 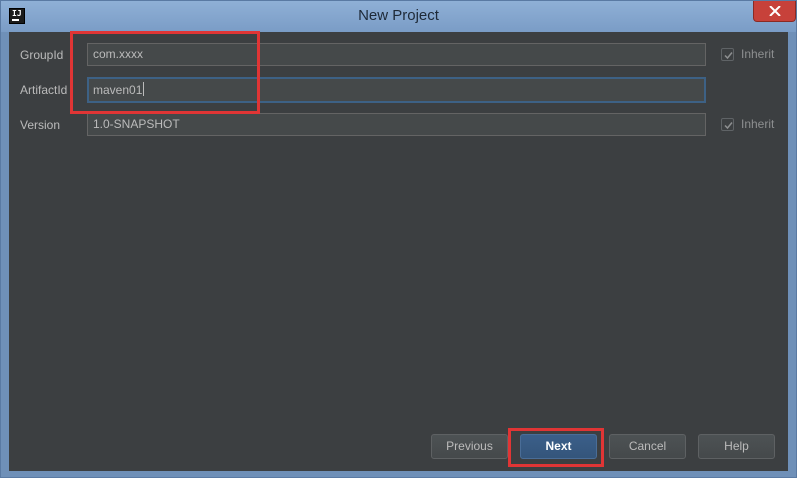 What do you see at coordinates (556, 447) in the screenshot?
I see `annotation-box-next` at bounding box center [556, 447].